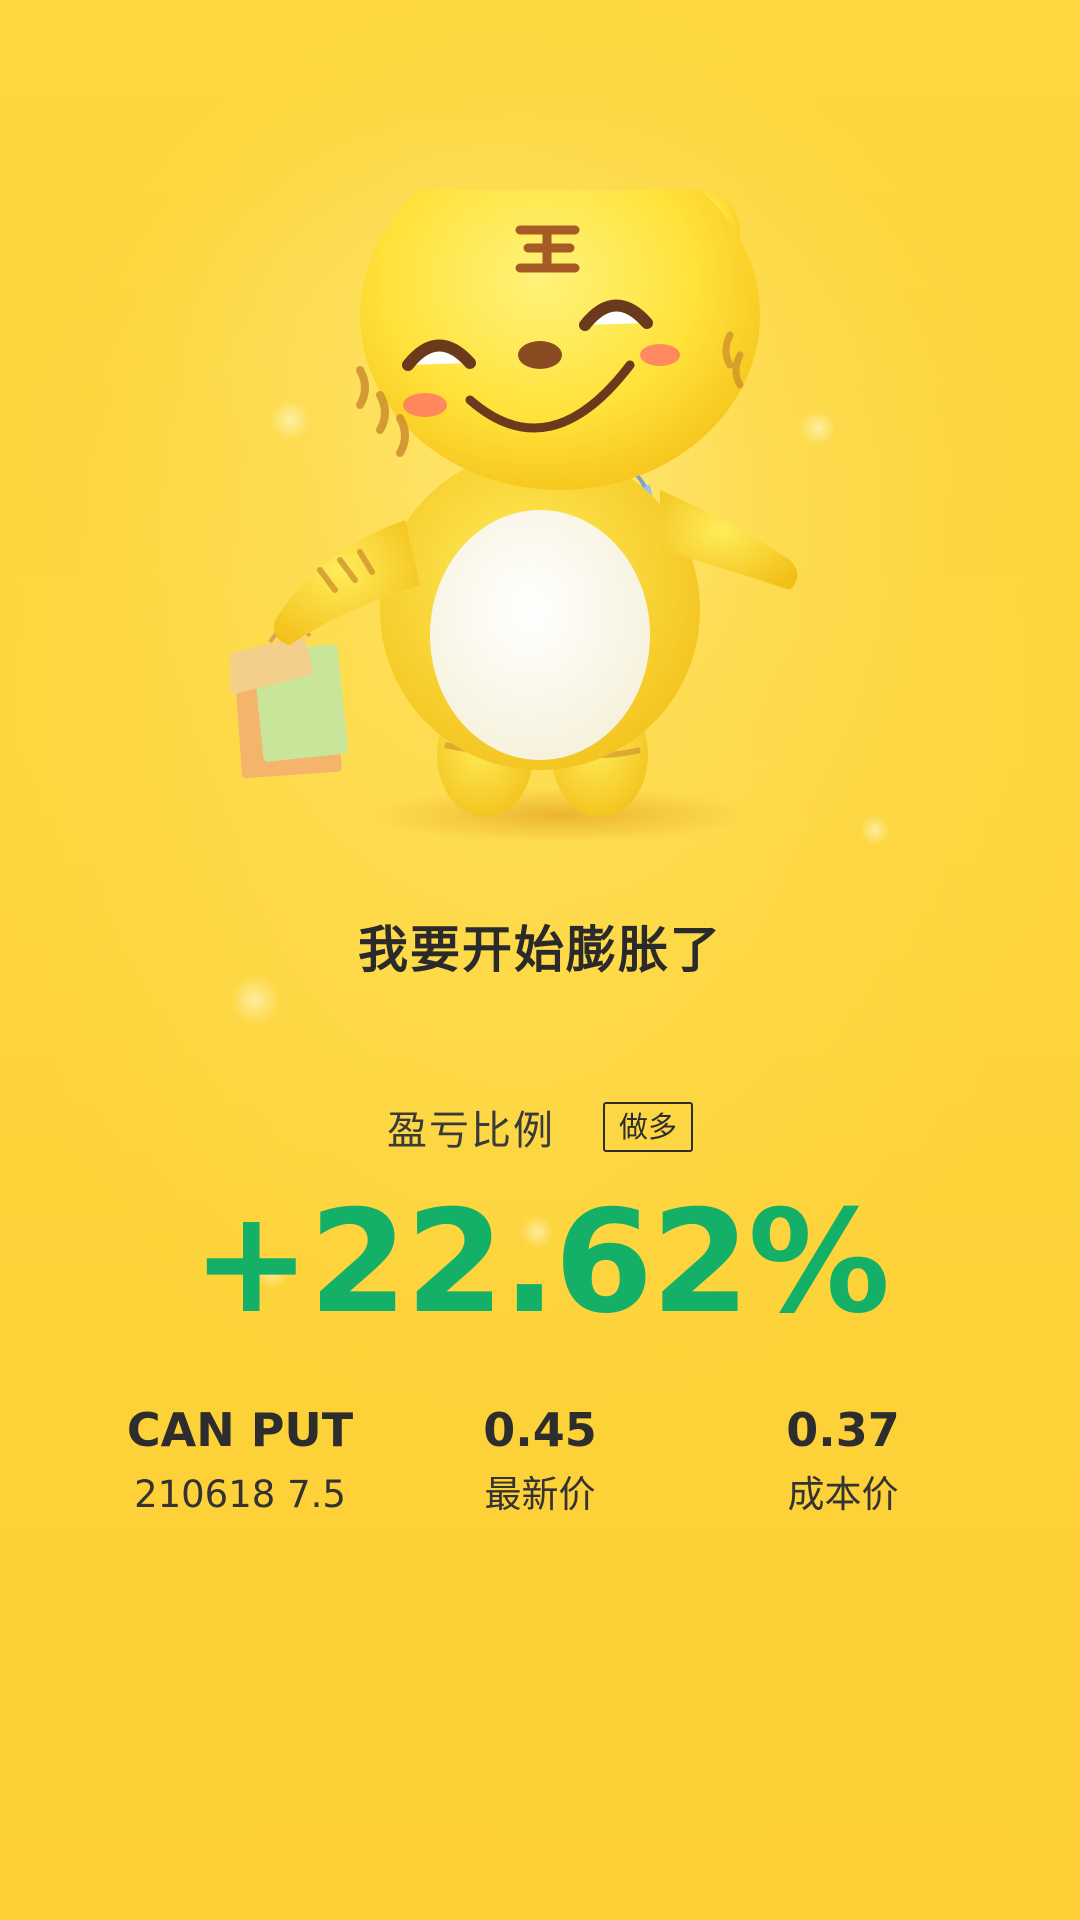 This screenshot has width=1080, height=1920. I want to click on profit-ratio-value: +22.62%, so click(540, 1262).